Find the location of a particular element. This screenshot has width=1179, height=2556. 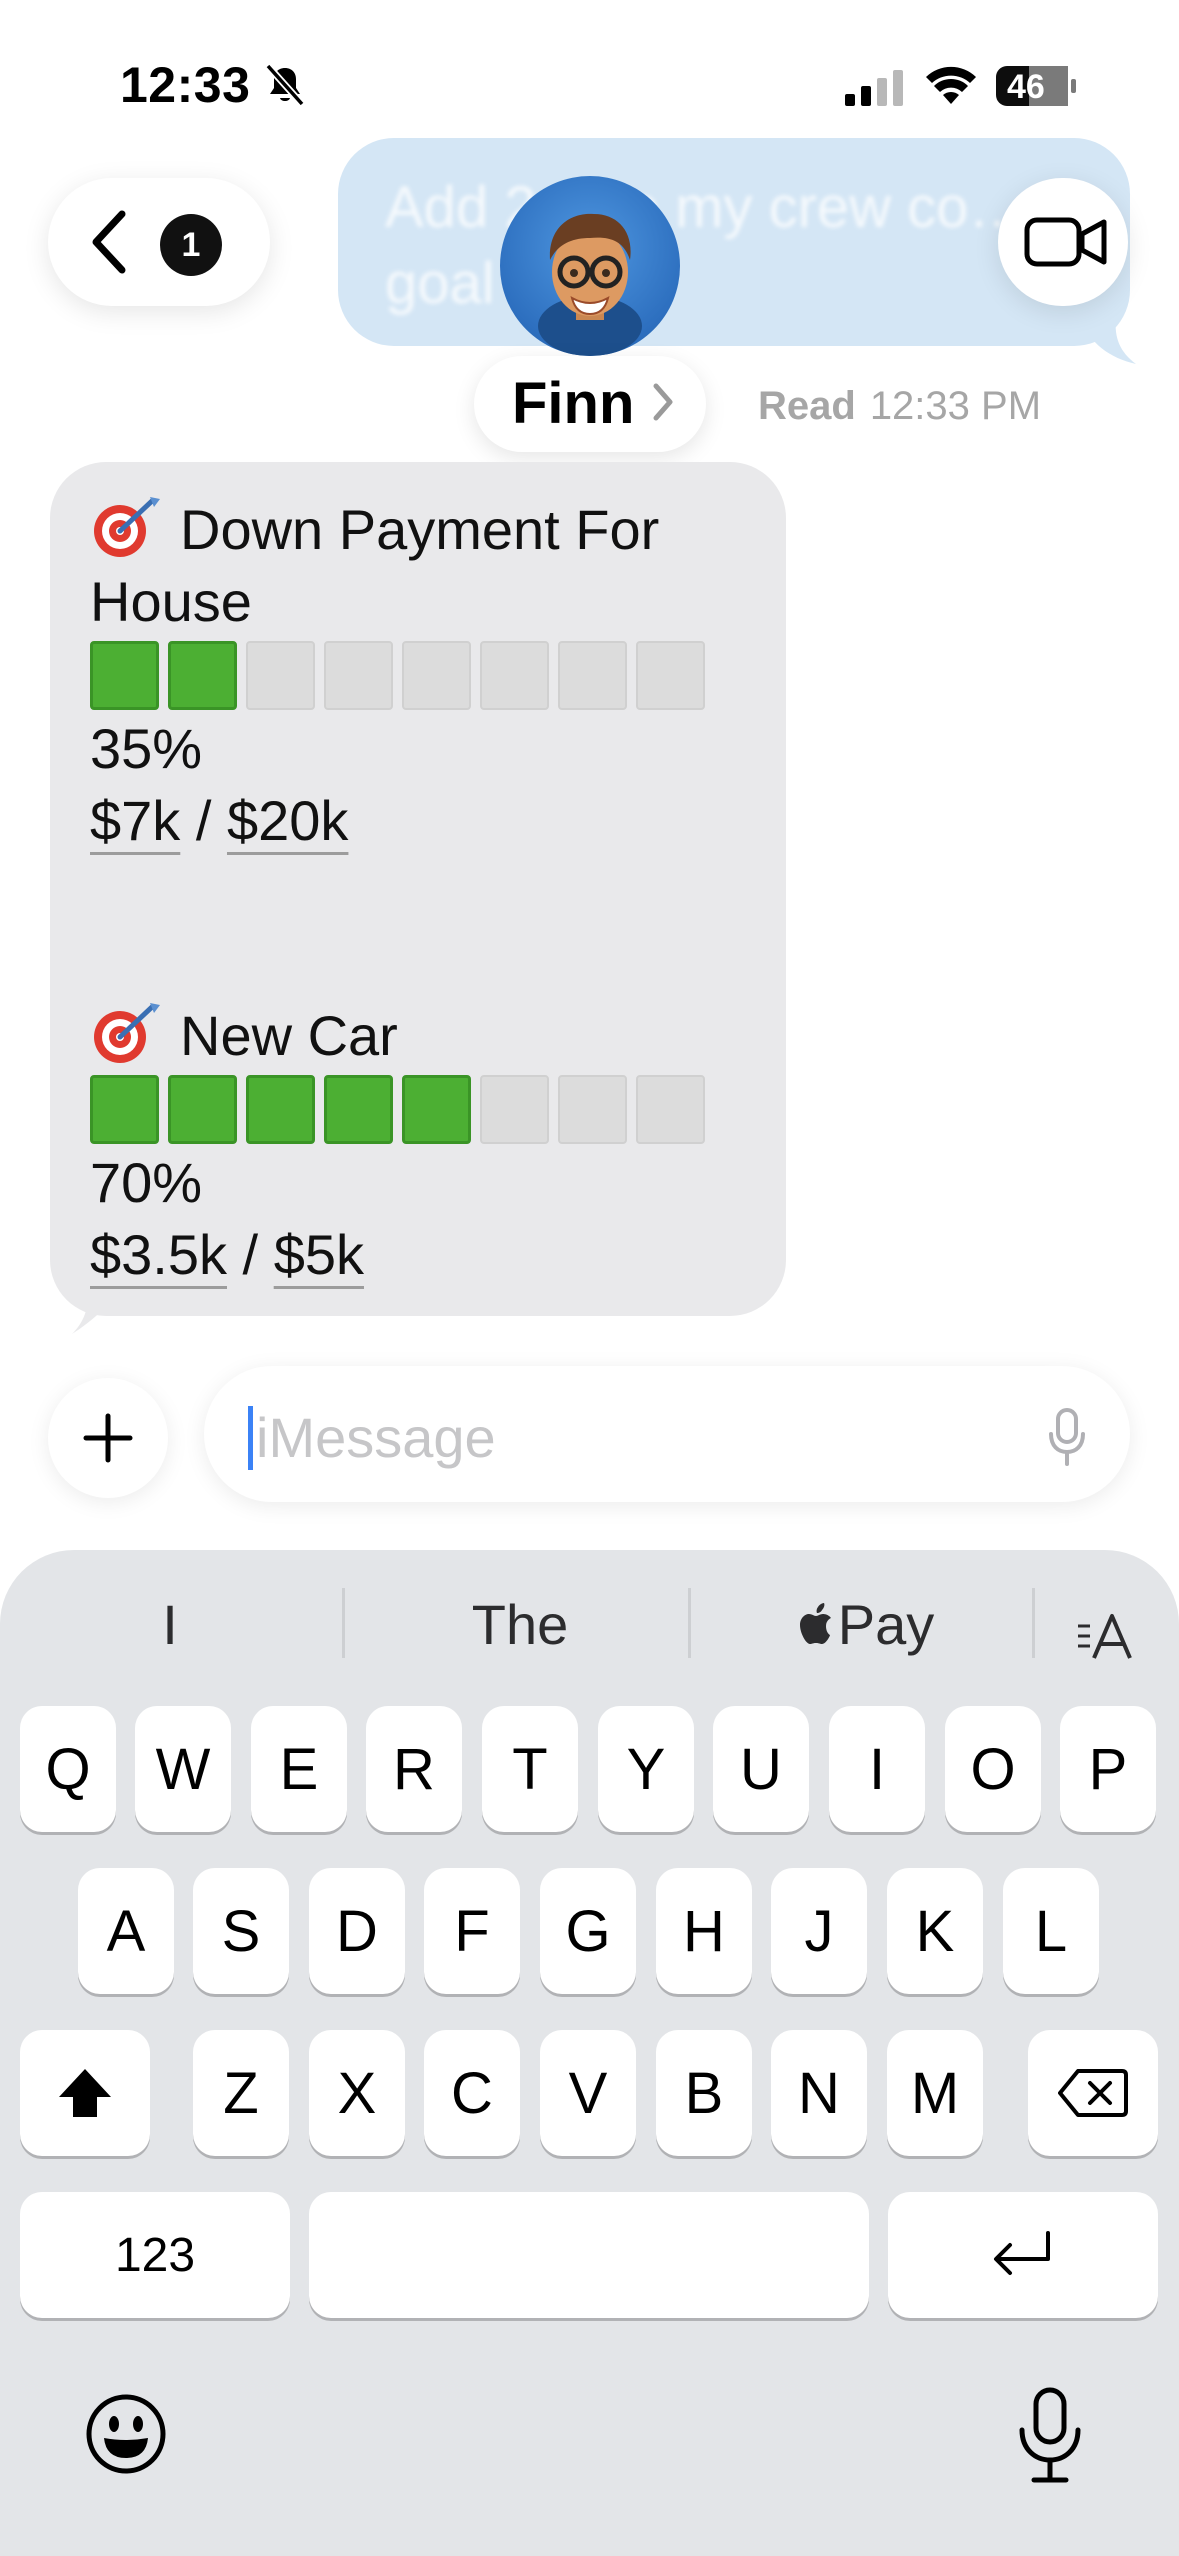

key-r: R is located at coordinates (414, 1769).